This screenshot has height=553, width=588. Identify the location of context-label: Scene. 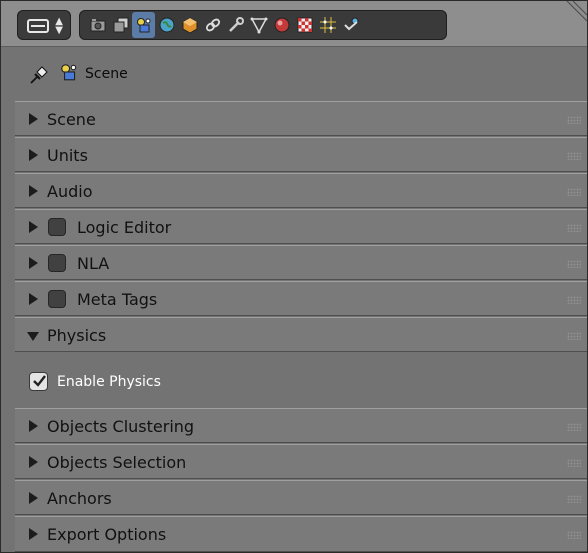
(106, 74).